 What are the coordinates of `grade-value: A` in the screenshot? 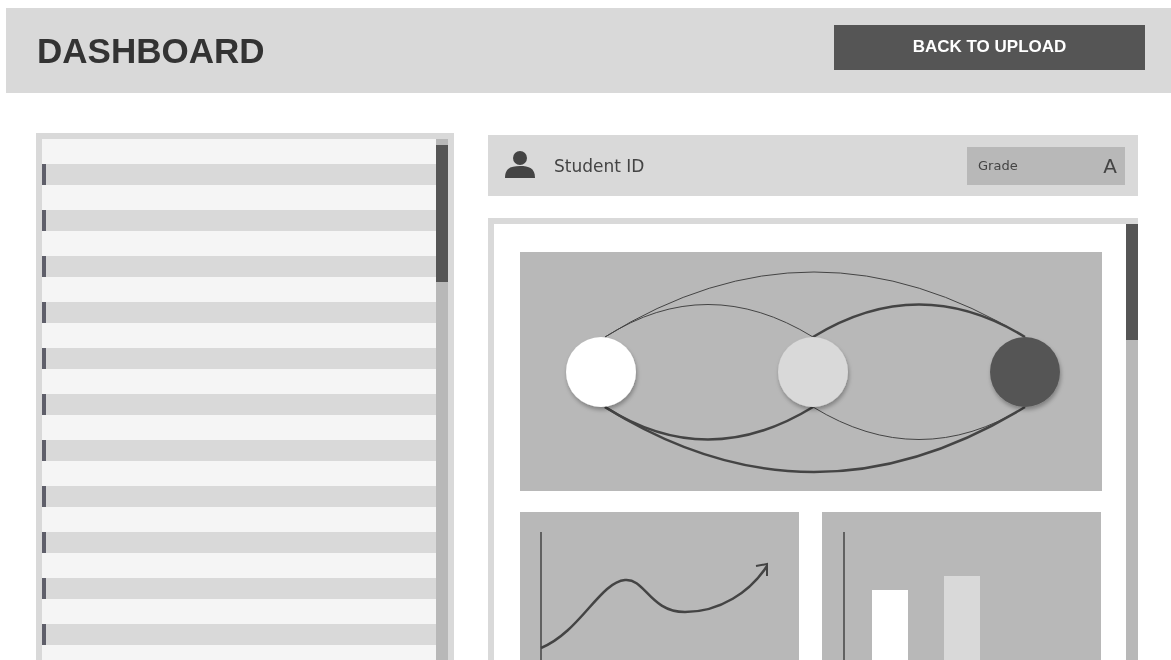 It's located at (1110, 165).